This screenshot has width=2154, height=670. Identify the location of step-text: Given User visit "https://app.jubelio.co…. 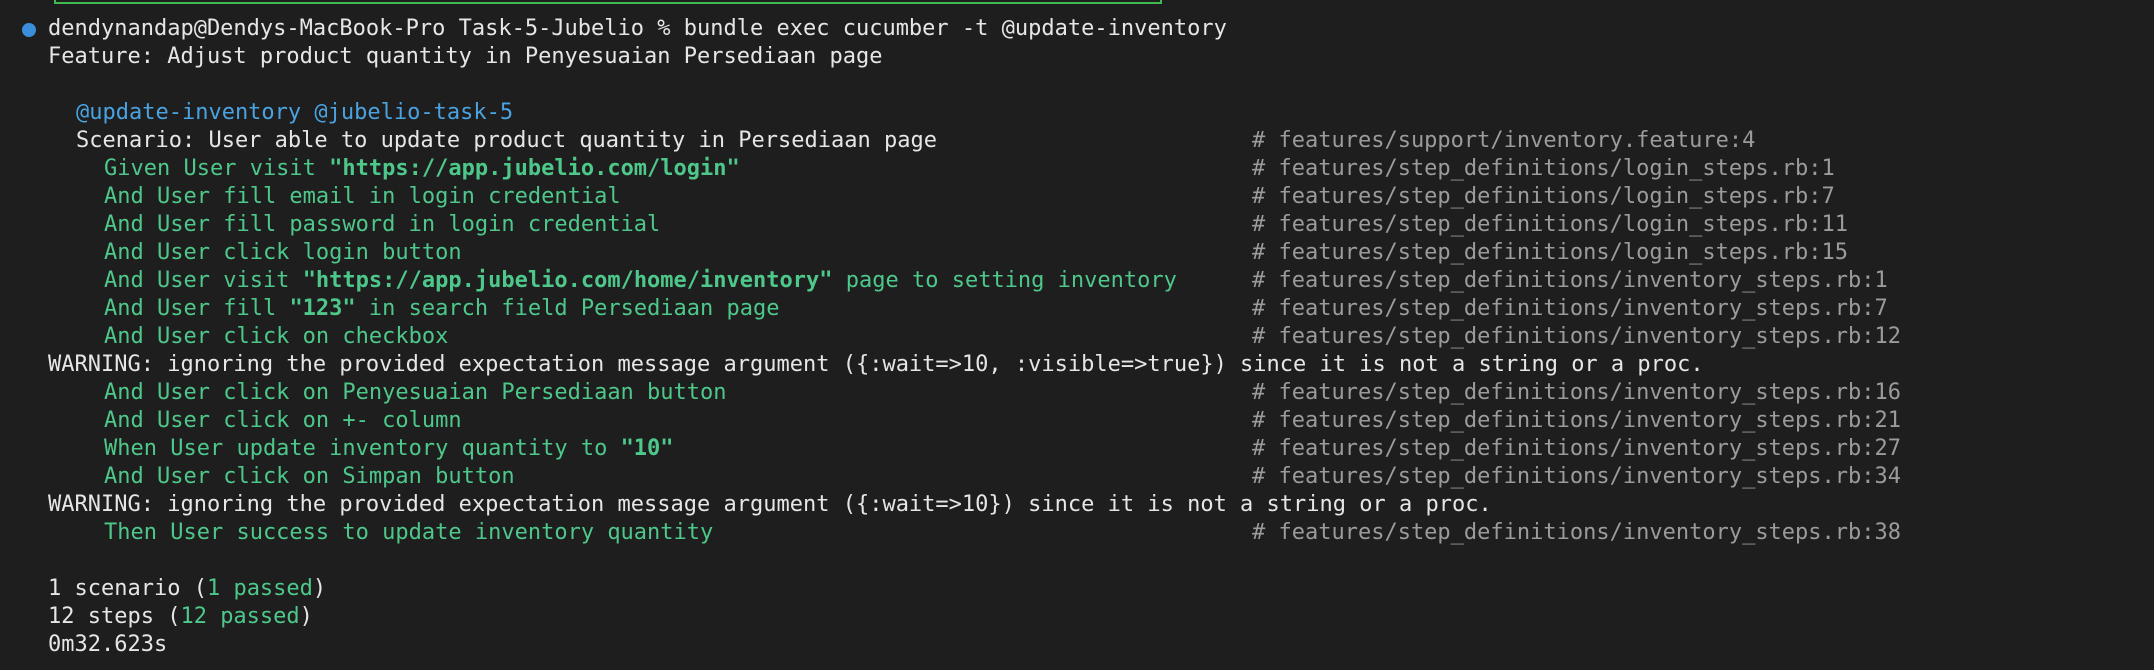
(422, 168).